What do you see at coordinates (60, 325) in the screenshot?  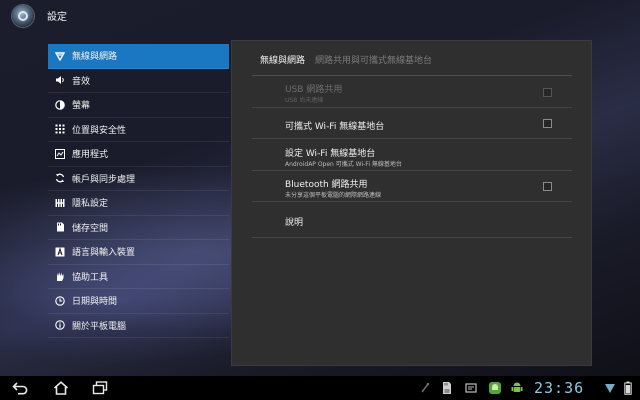 I see `info-icon` at bounding box center [60, 325].